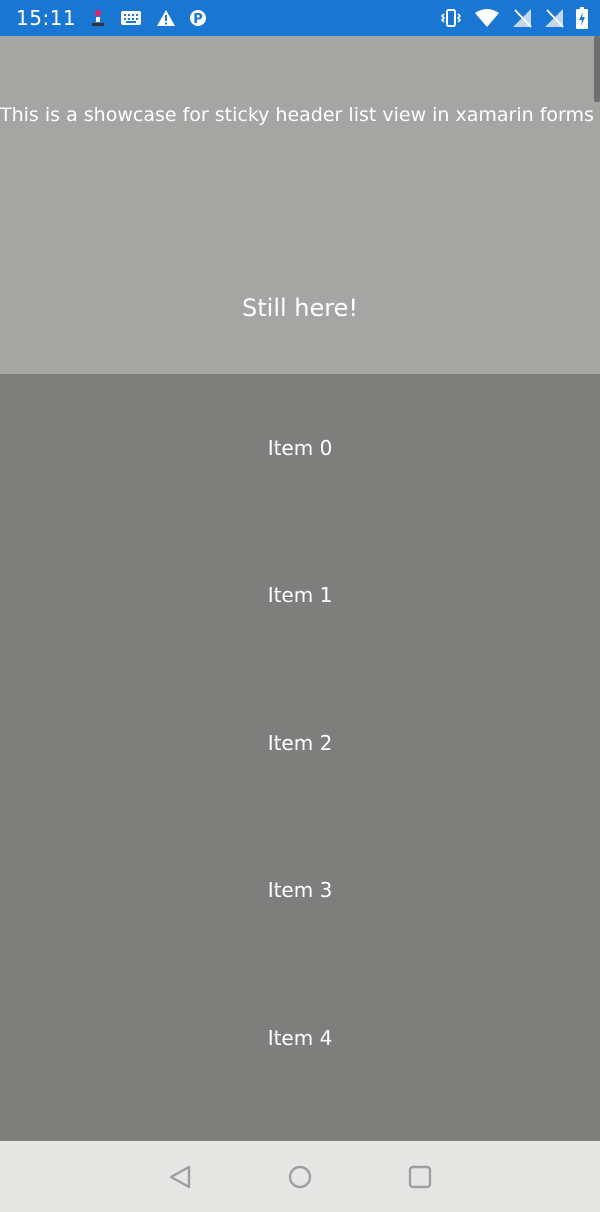 Image resolution: width=600 pixels, height=1212 pixels. Describe the element at coordinates (582, 18) in the screenshot. I see `battery-charging-icon` at that location.